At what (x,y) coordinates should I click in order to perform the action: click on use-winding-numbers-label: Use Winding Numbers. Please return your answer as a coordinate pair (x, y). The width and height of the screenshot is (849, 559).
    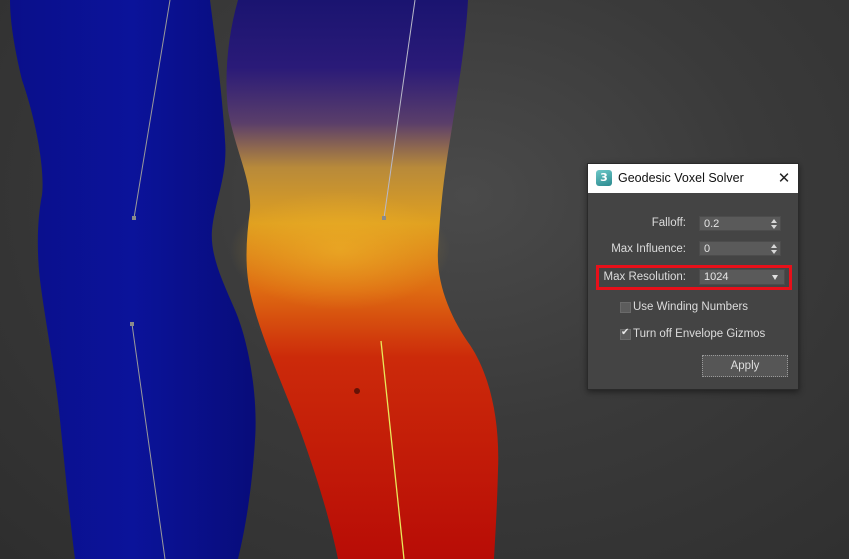
    Looking at the image, I should click on (690, 307).